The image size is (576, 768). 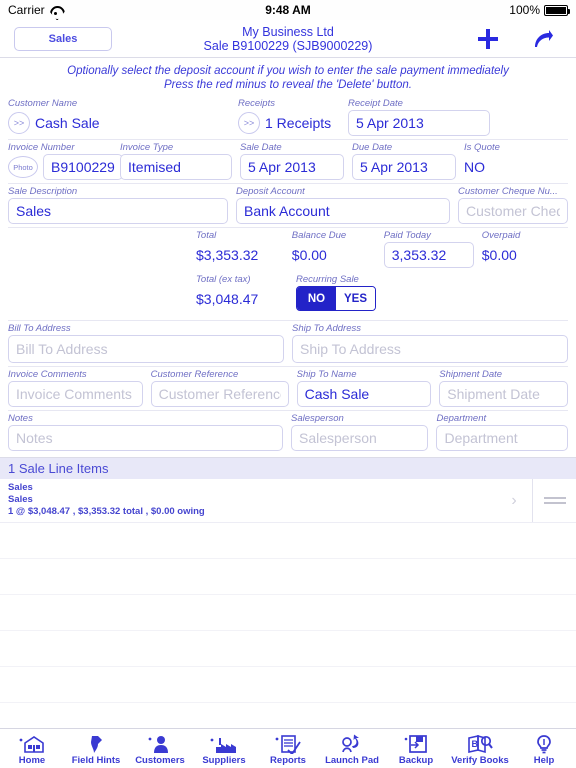 What do you see at coordinates (419, 255) in the screenshot?
I see `paid-today-value: 3,353.32` at bounding box center [419, 255].